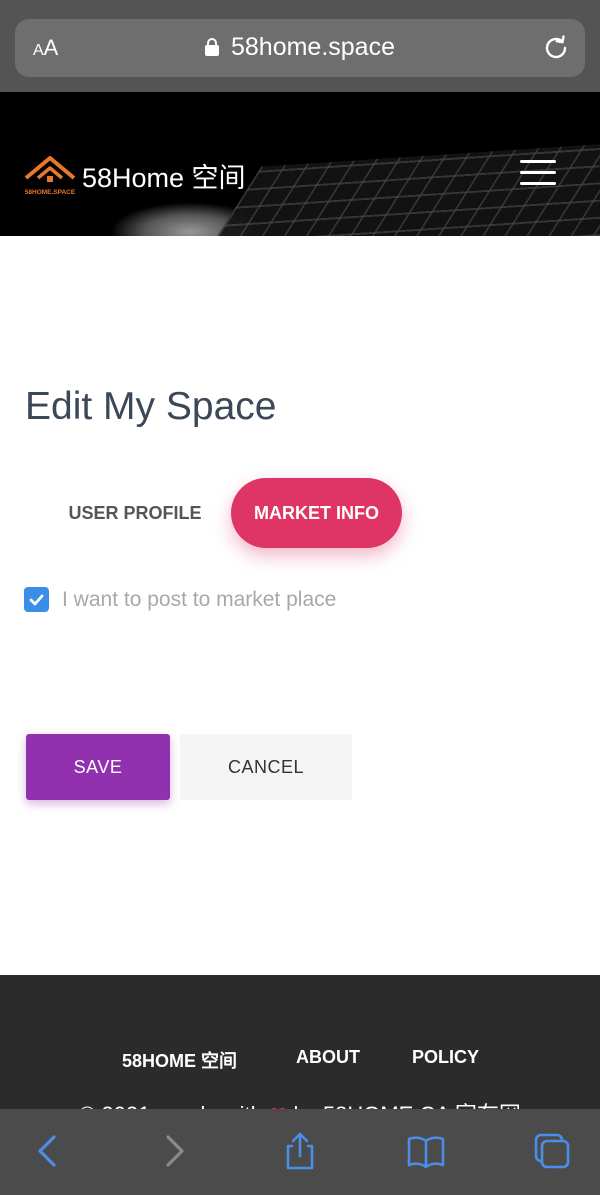 This screenshot has width=600, height=1195. Describe the element at coordinates (174, 1151) in the screenshot. I see `forward-icon` at that location.